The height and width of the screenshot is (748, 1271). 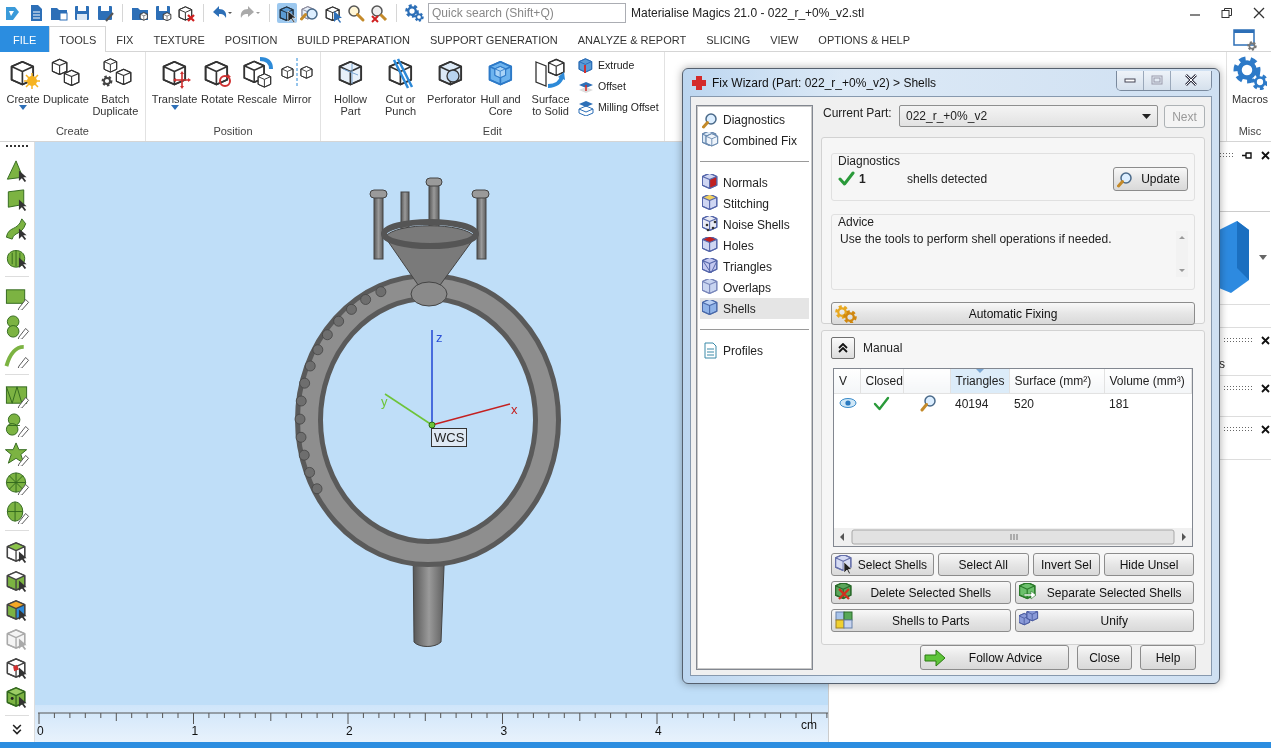 What do you see at coordinates (618, 65) in the screenshot?
I see `tool-button: Extrude` at bounding box center [618, 65].